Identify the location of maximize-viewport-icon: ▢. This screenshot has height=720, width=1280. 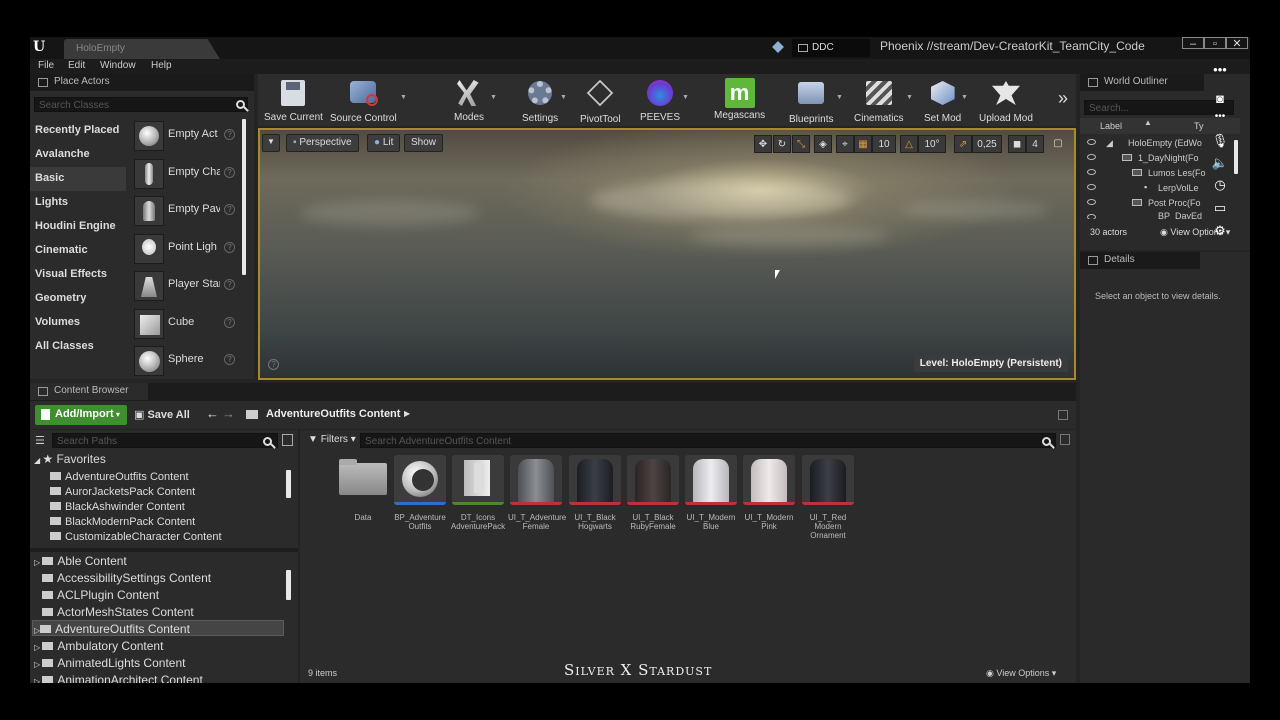
(1058, 144).